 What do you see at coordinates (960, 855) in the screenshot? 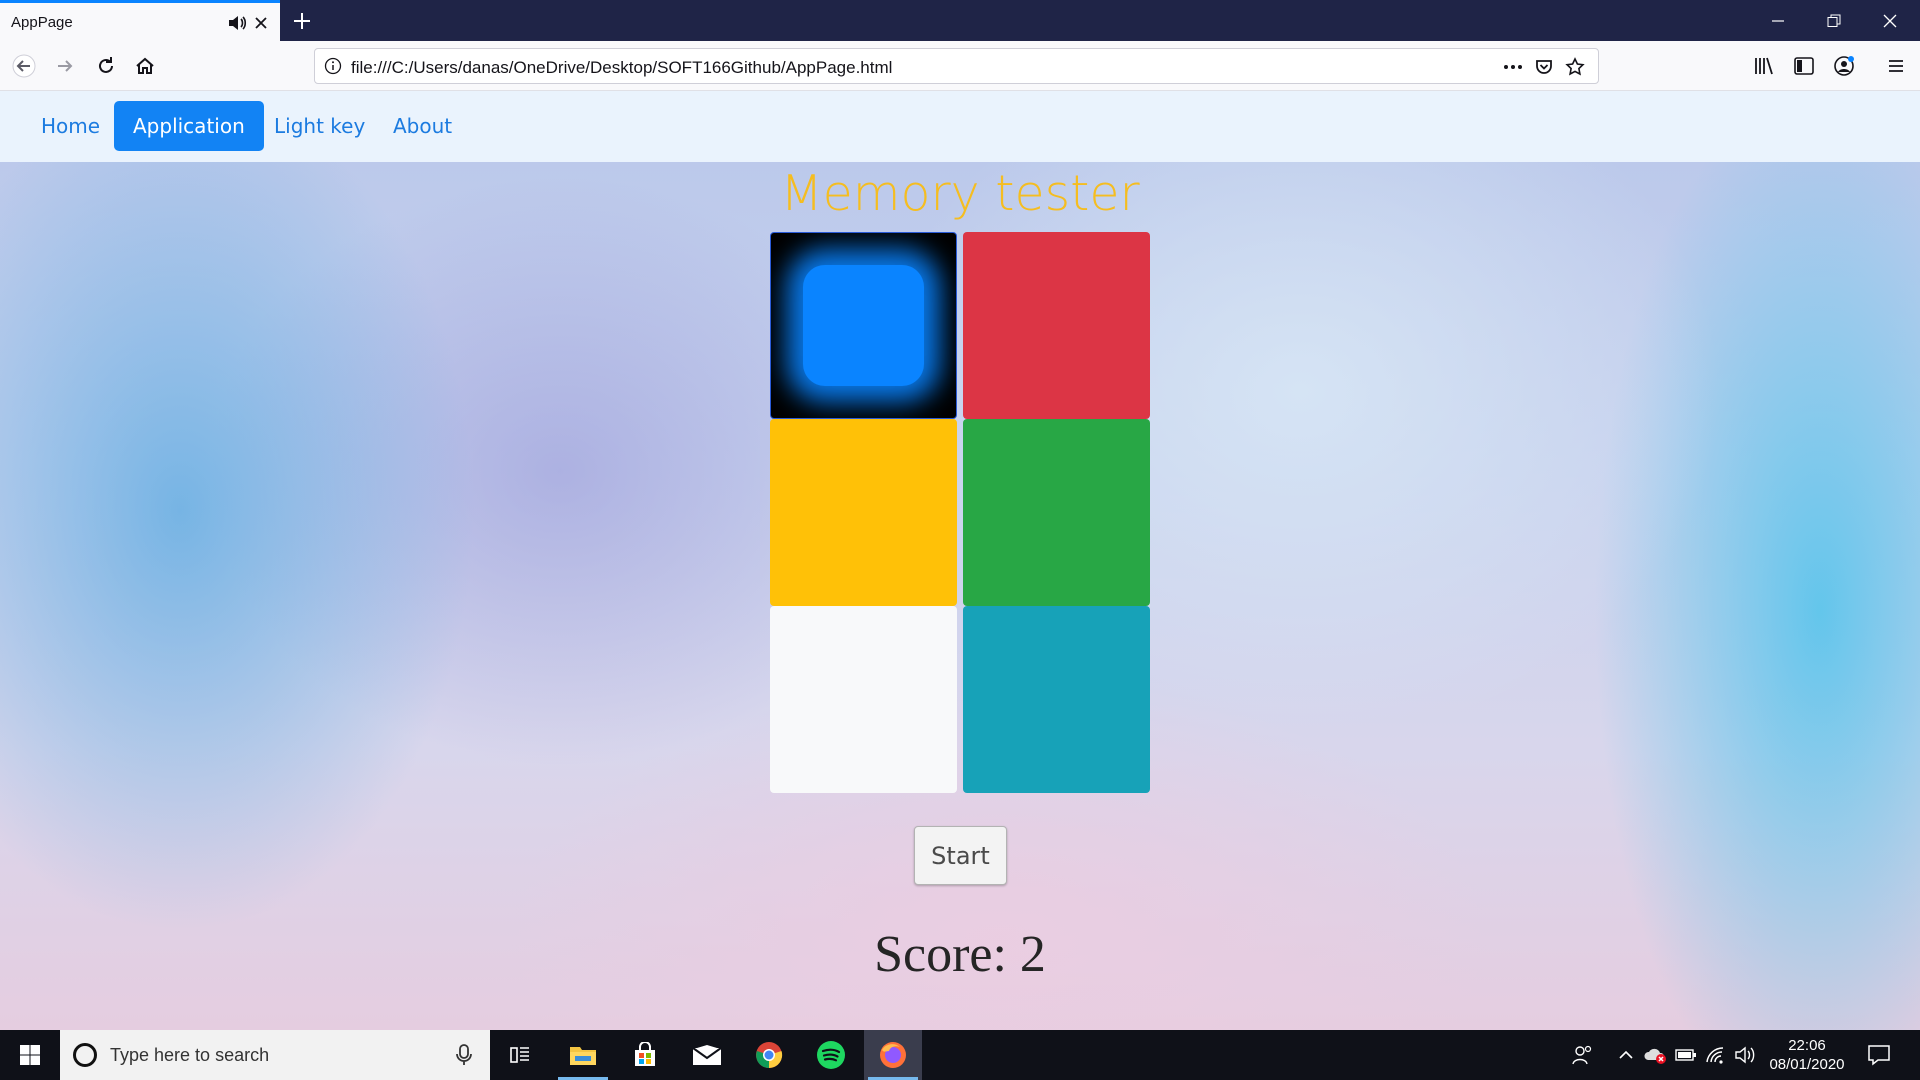
I see `start-button: Start` at bounding box center [960, 855].